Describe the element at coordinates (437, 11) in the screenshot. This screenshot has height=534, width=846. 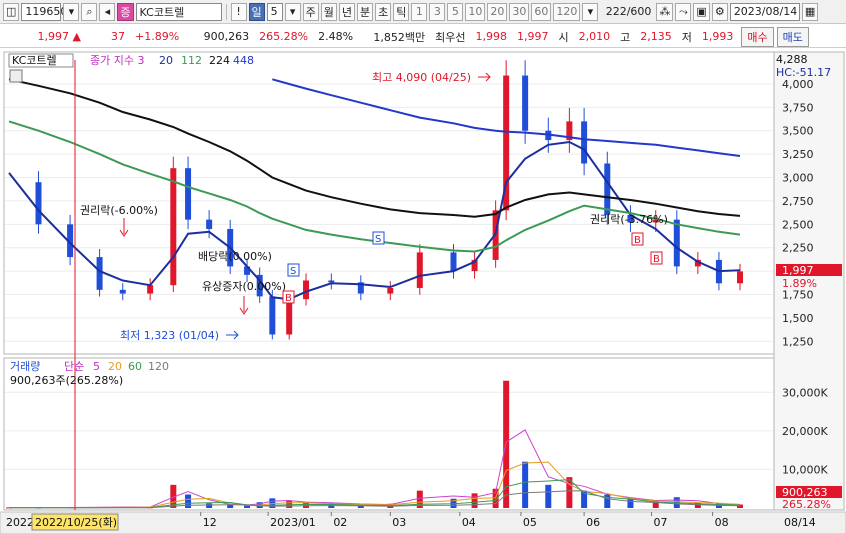
I see `interval-3-button: 3` at that location.